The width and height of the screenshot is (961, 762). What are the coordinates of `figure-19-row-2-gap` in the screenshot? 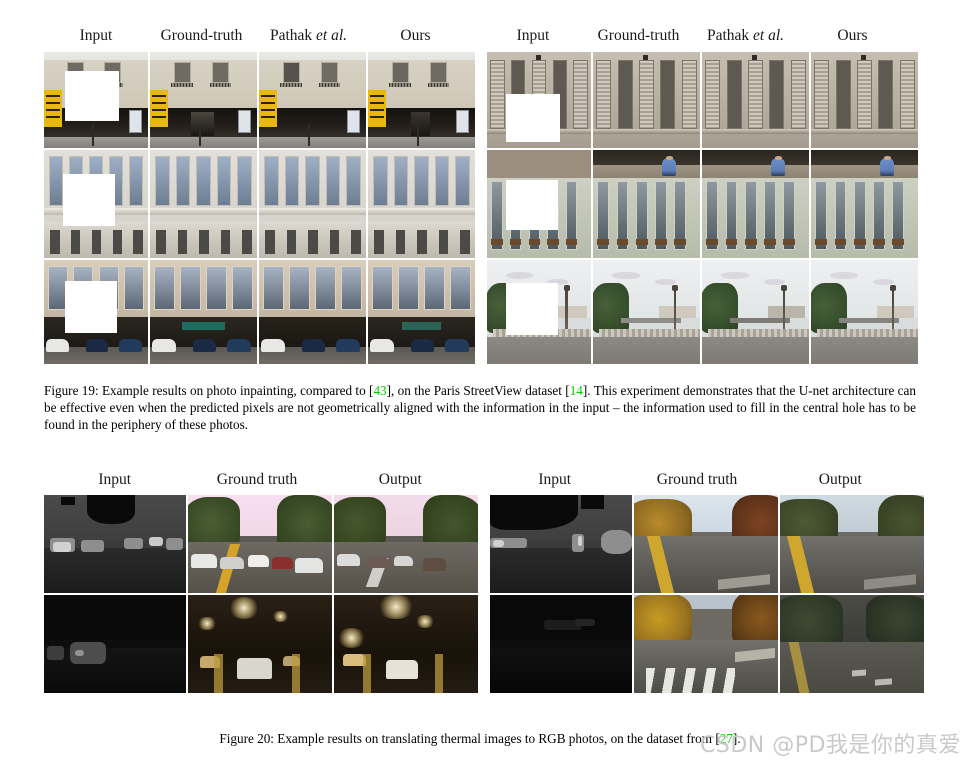 It's located at (481, 204).